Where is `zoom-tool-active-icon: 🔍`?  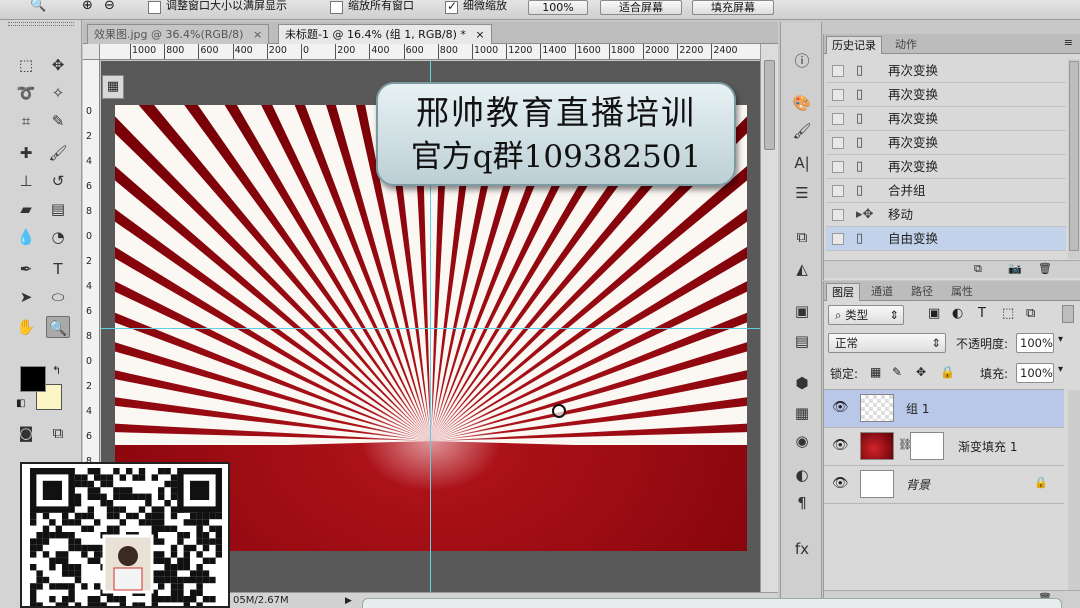 zoom-tool-active-icon: 🔍 is located at coordinates (58, 327).